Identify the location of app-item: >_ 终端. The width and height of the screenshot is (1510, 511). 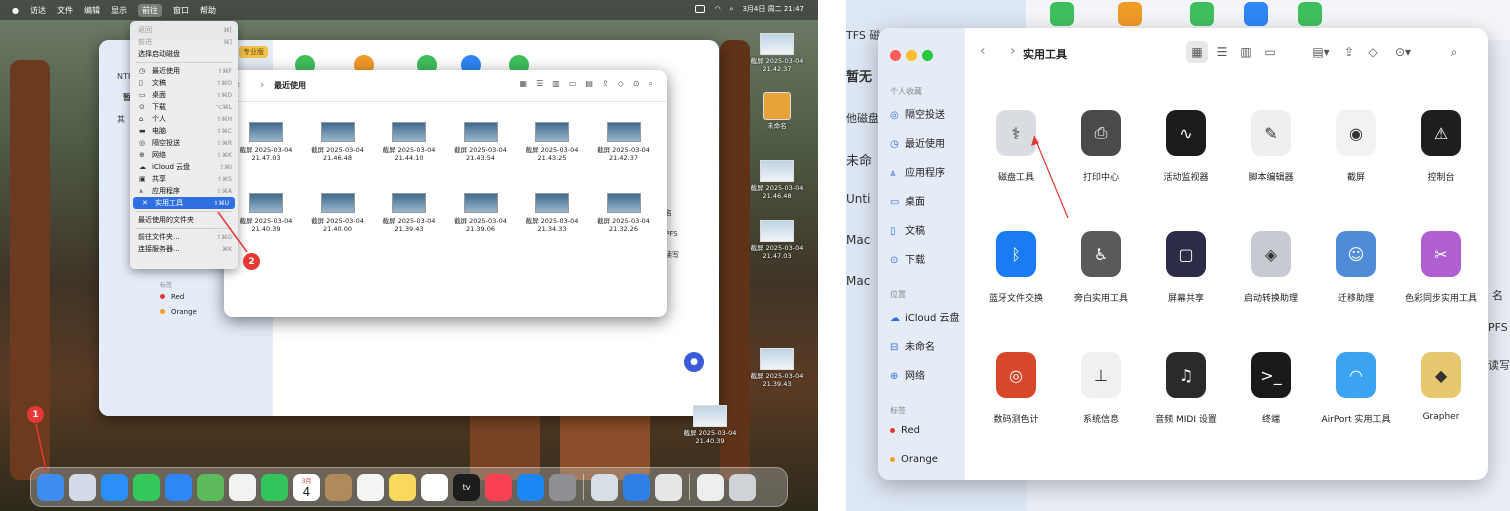
(1271, 388).